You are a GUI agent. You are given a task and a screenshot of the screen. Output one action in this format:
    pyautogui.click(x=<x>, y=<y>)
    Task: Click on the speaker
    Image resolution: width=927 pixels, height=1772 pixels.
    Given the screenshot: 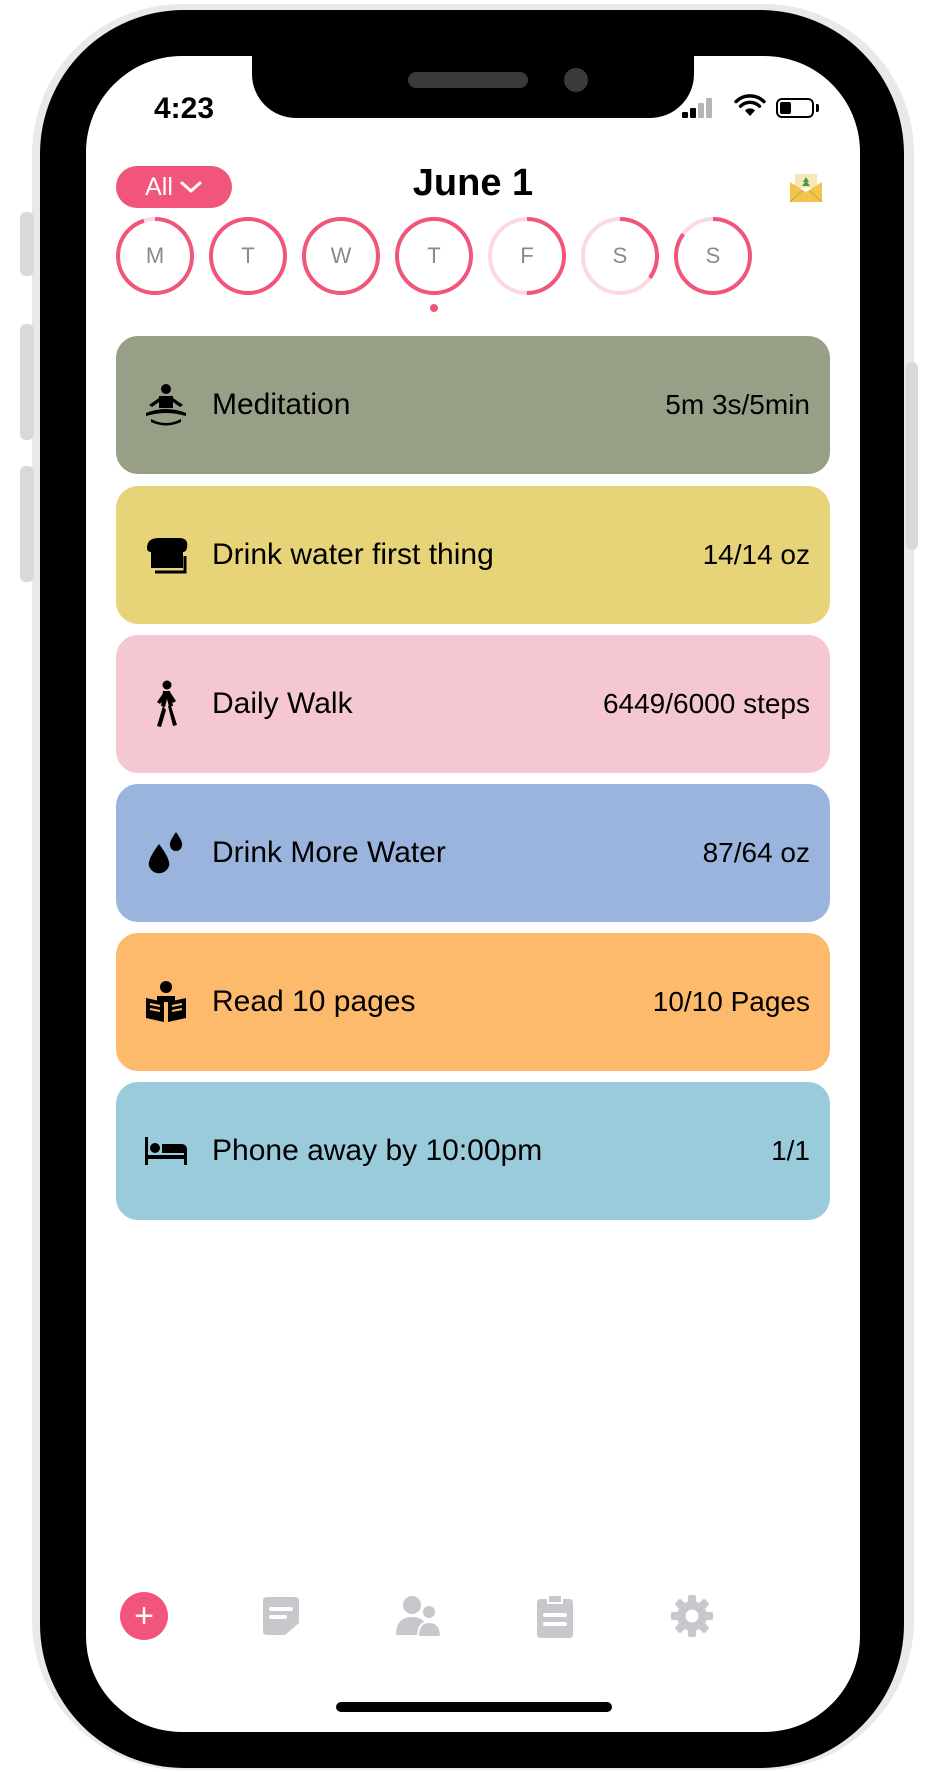 What is the action you would take?
    pyautogui.click(x=468, y=80)
    